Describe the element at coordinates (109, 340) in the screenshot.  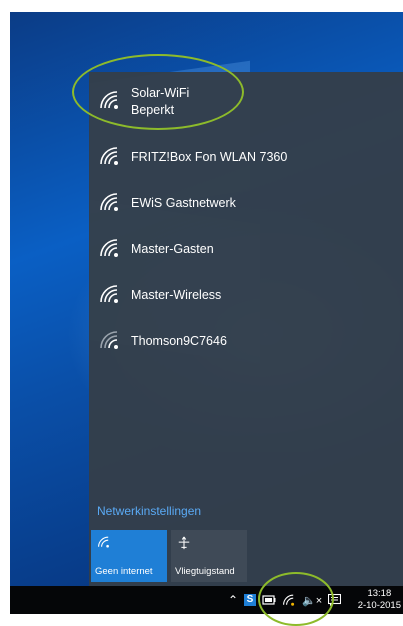
I see `wifi-weak-icon` at that location.